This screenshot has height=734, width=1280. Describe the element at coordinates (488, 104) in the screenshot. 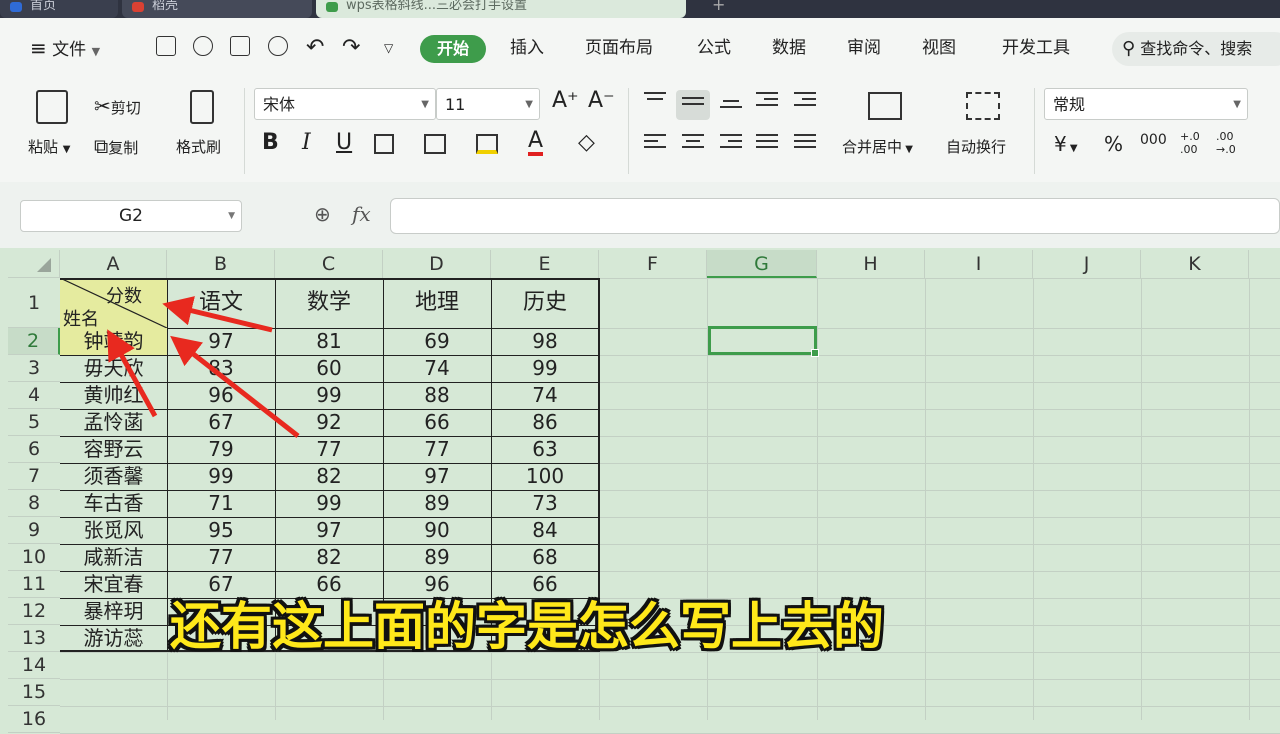

I see `font-size-select: 11 ▼` at that location.